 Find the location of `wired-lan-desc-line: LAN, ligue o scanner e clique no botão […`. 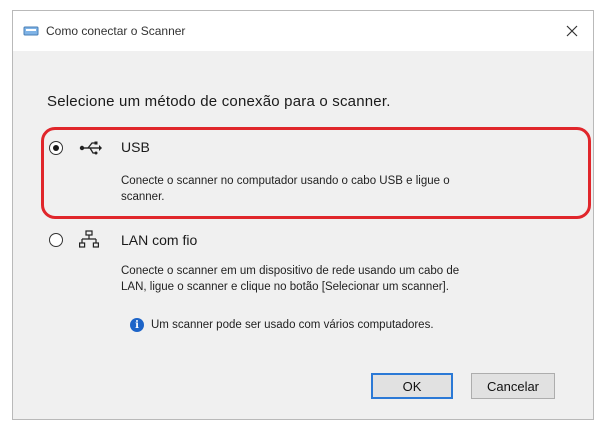

wired-lan-desc-line: LAN, ligue o scanner e clique no botão [… is located at coordinates (285, 287).